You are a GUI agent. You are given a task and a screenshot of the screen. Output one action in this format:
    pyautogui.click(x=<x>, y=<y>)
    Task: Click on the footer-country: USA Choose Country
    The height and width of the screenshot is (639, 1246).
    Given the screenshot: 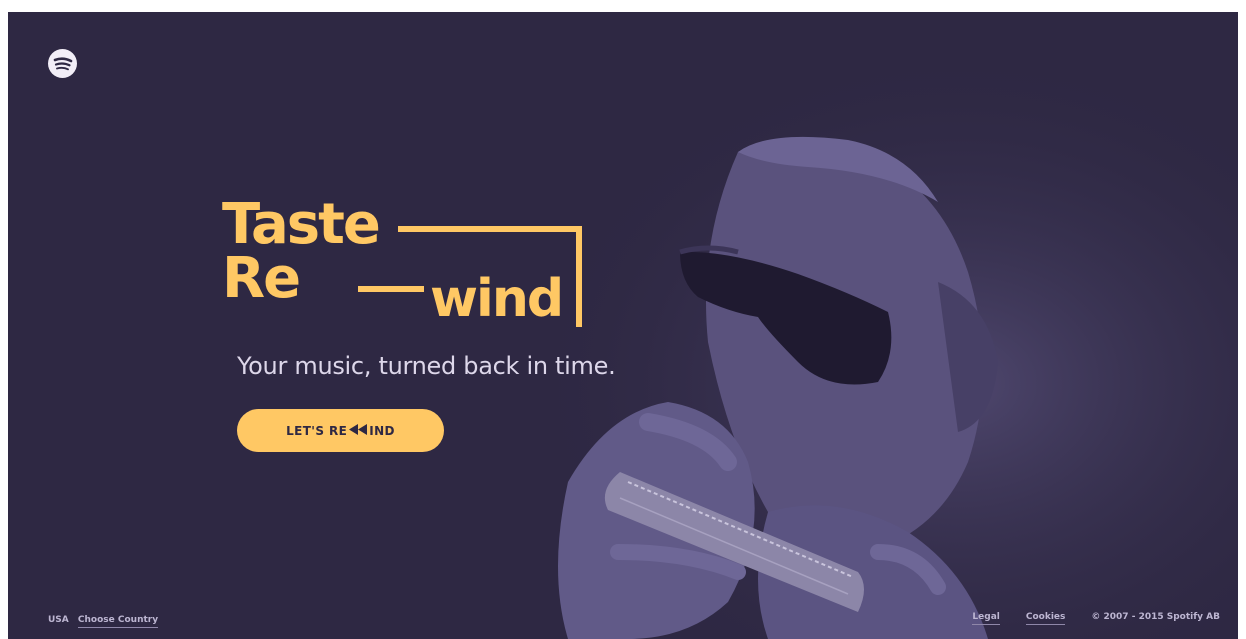 What is the action you would take?
    pyautogui.click(x=103, y=621)
    